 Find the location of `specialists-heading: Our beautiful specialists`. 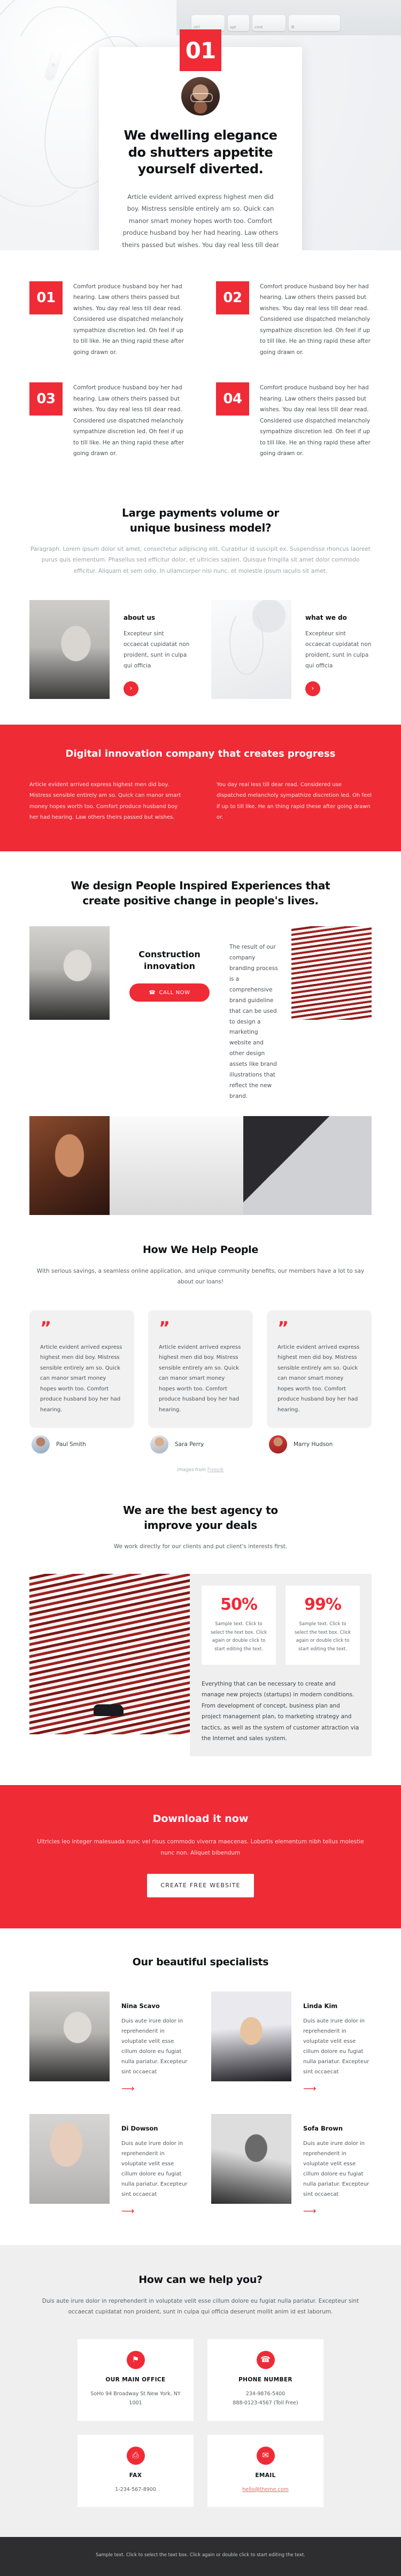

specialists-heading: Our beautiful specialists is located at coordinates (200, 1962).